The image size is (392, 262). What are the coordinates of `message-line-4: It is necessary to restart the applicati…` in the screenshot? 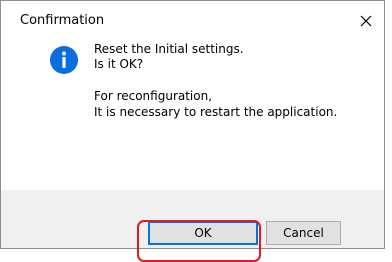 It's located at (216, 112).